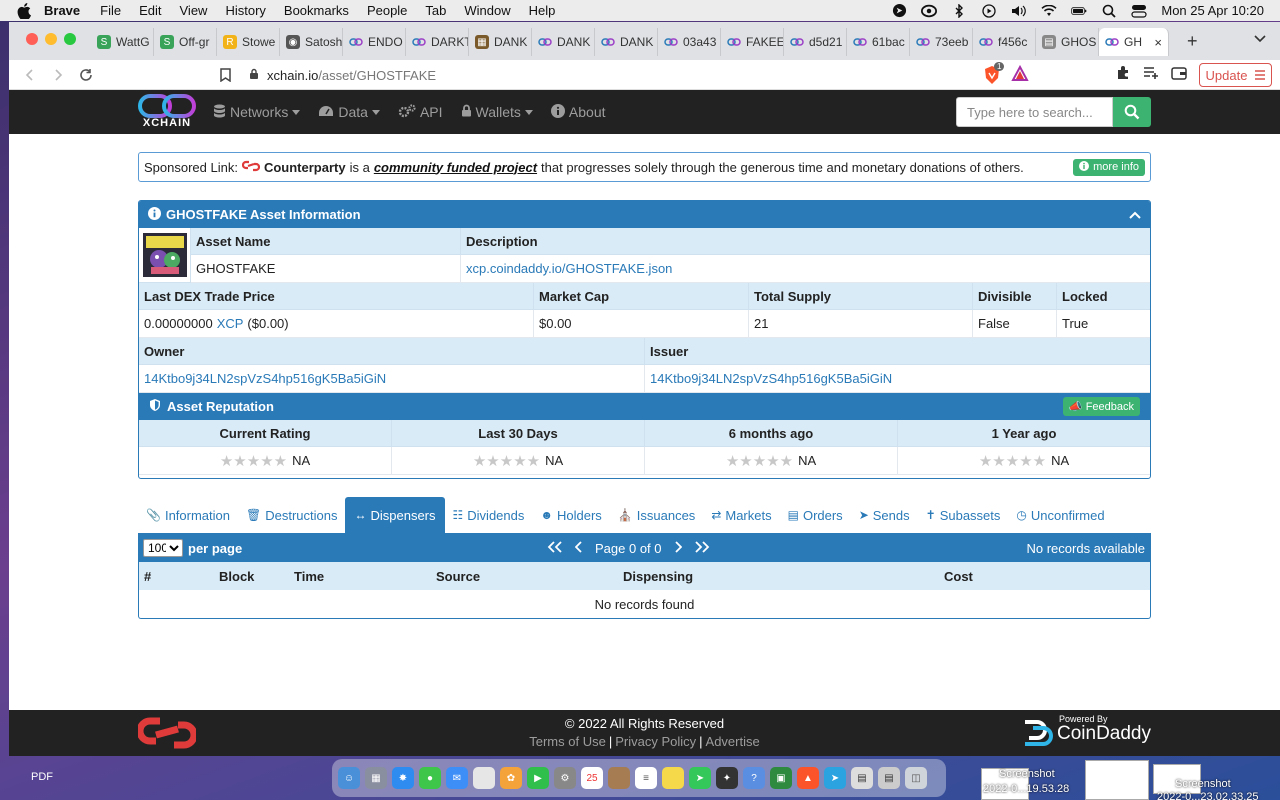 This screenshot has width=1280, height=800. Describe the element at coordinates (165, 255) in the screenshot. I see `asset-thumbnail` at that location.